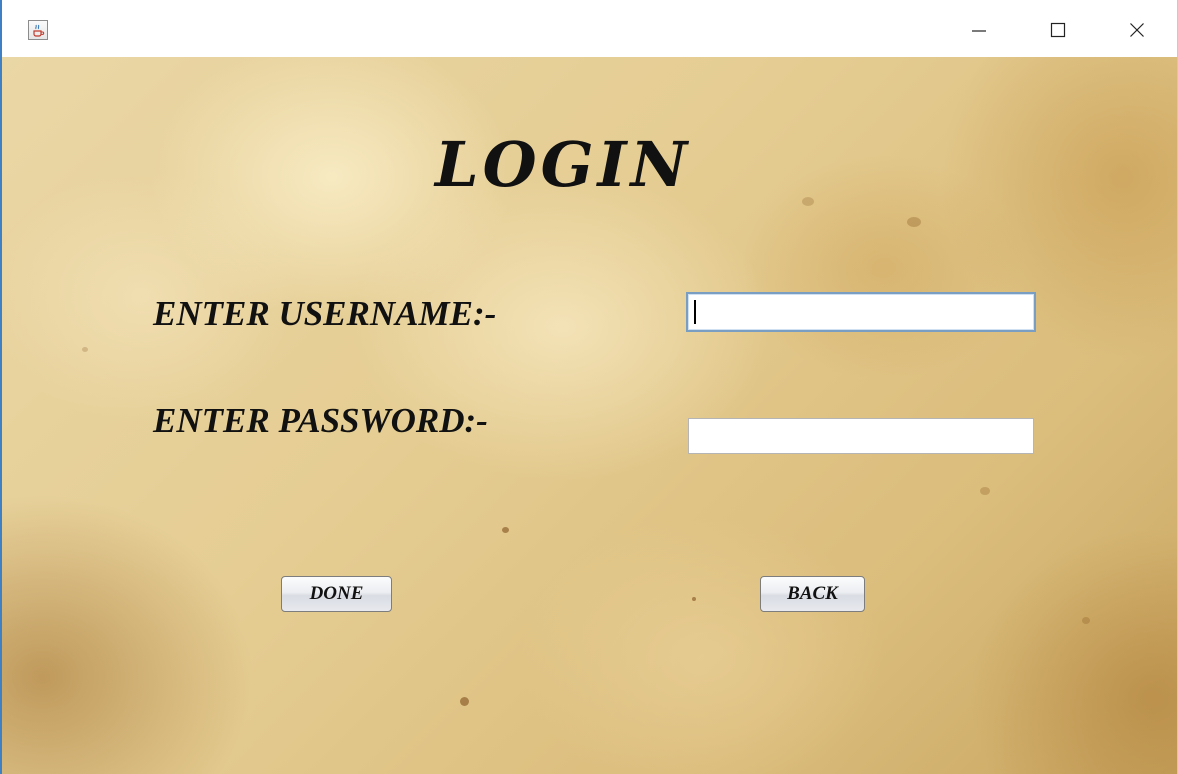  I want to click on password-input, so click(861, 436).